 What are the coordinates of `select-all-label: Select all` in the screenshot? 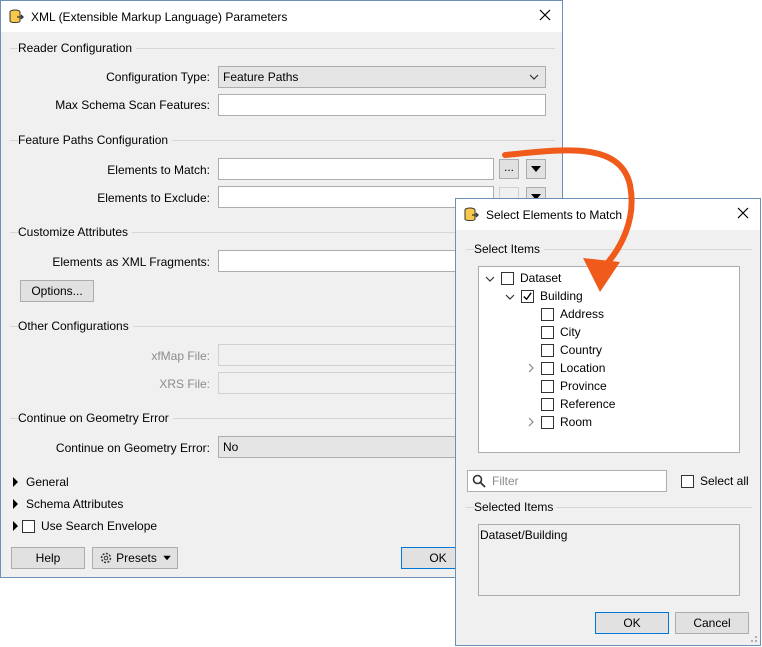 It's located at (724, 481).